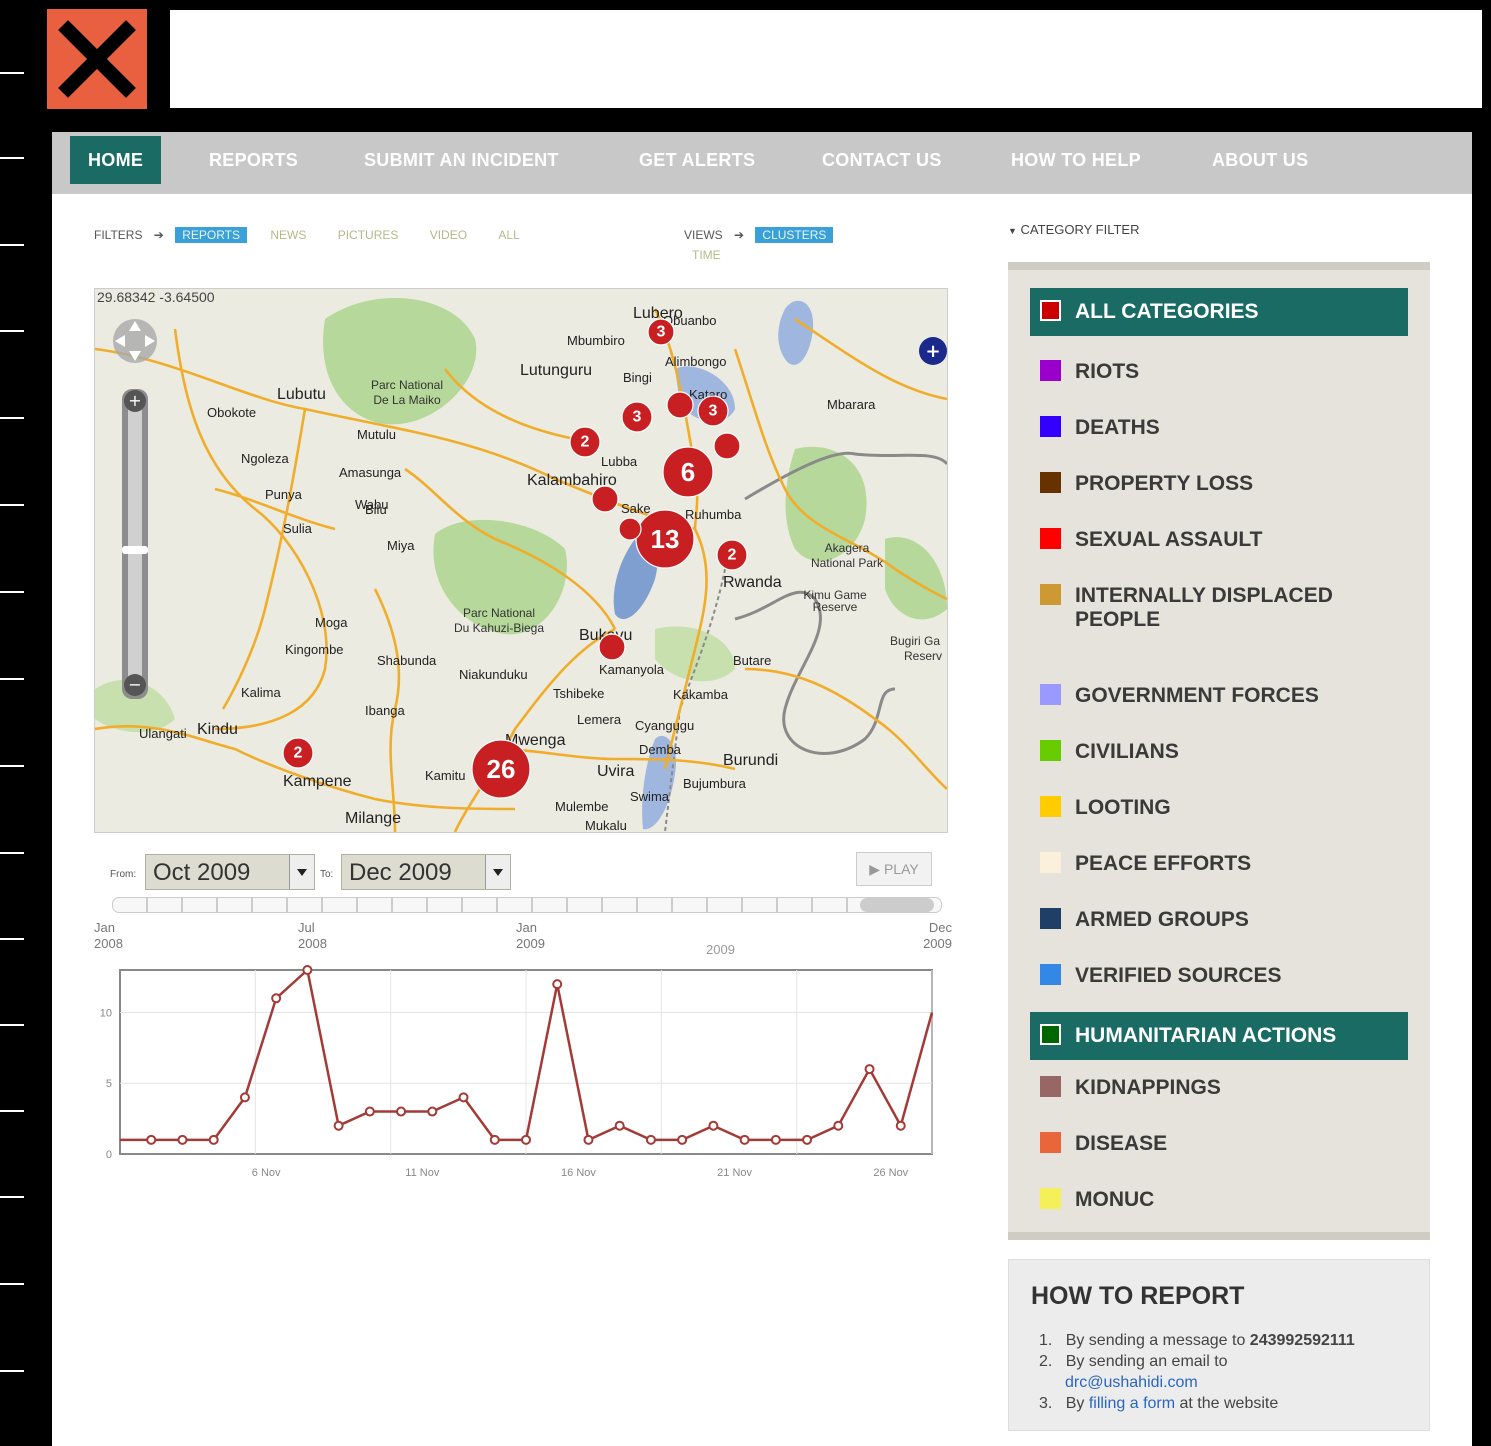 The height and width of the screenshot is (1446, 1491). What do you see at coordinates (426, 872) in the screenshot?
I see `to-select: Dec 2009` at bounding box center [426, 872].